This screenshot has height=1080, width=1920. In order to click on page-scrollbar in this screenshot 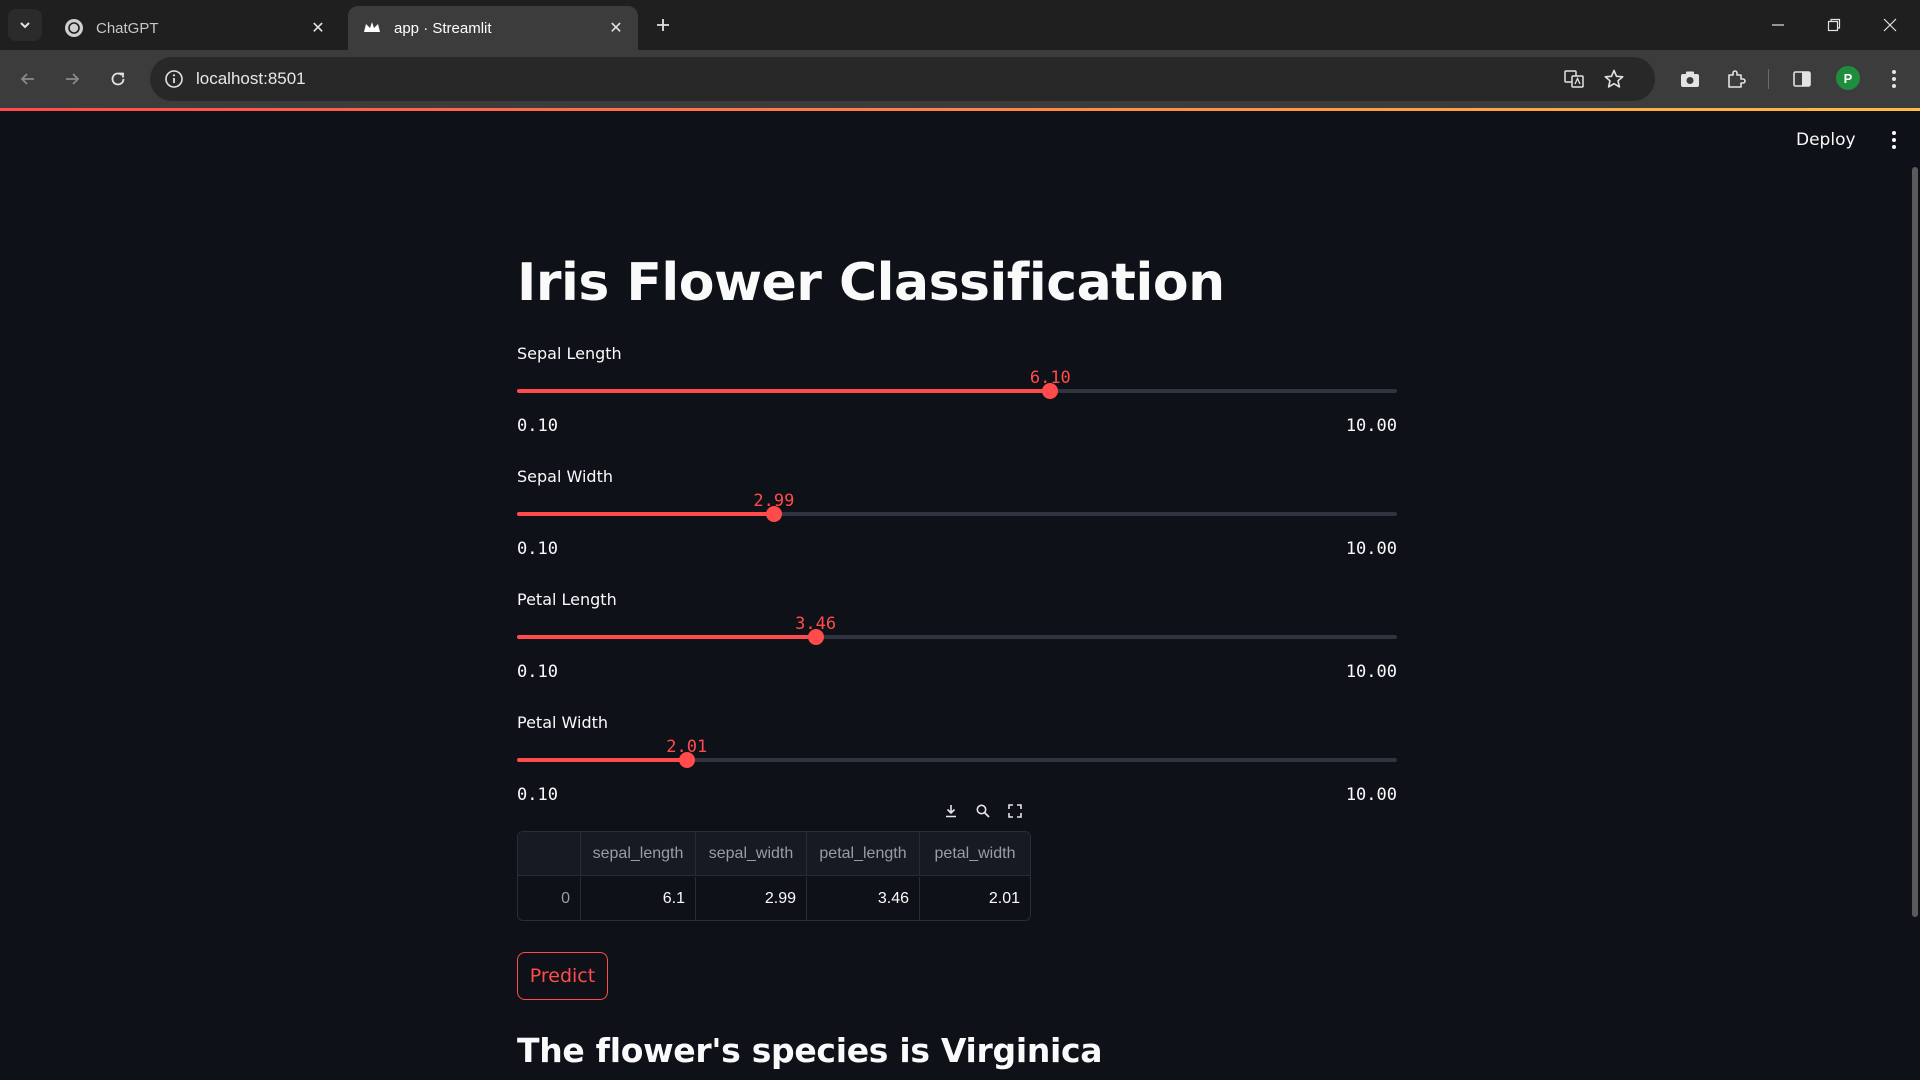, I will do `click(1915, 542)`.